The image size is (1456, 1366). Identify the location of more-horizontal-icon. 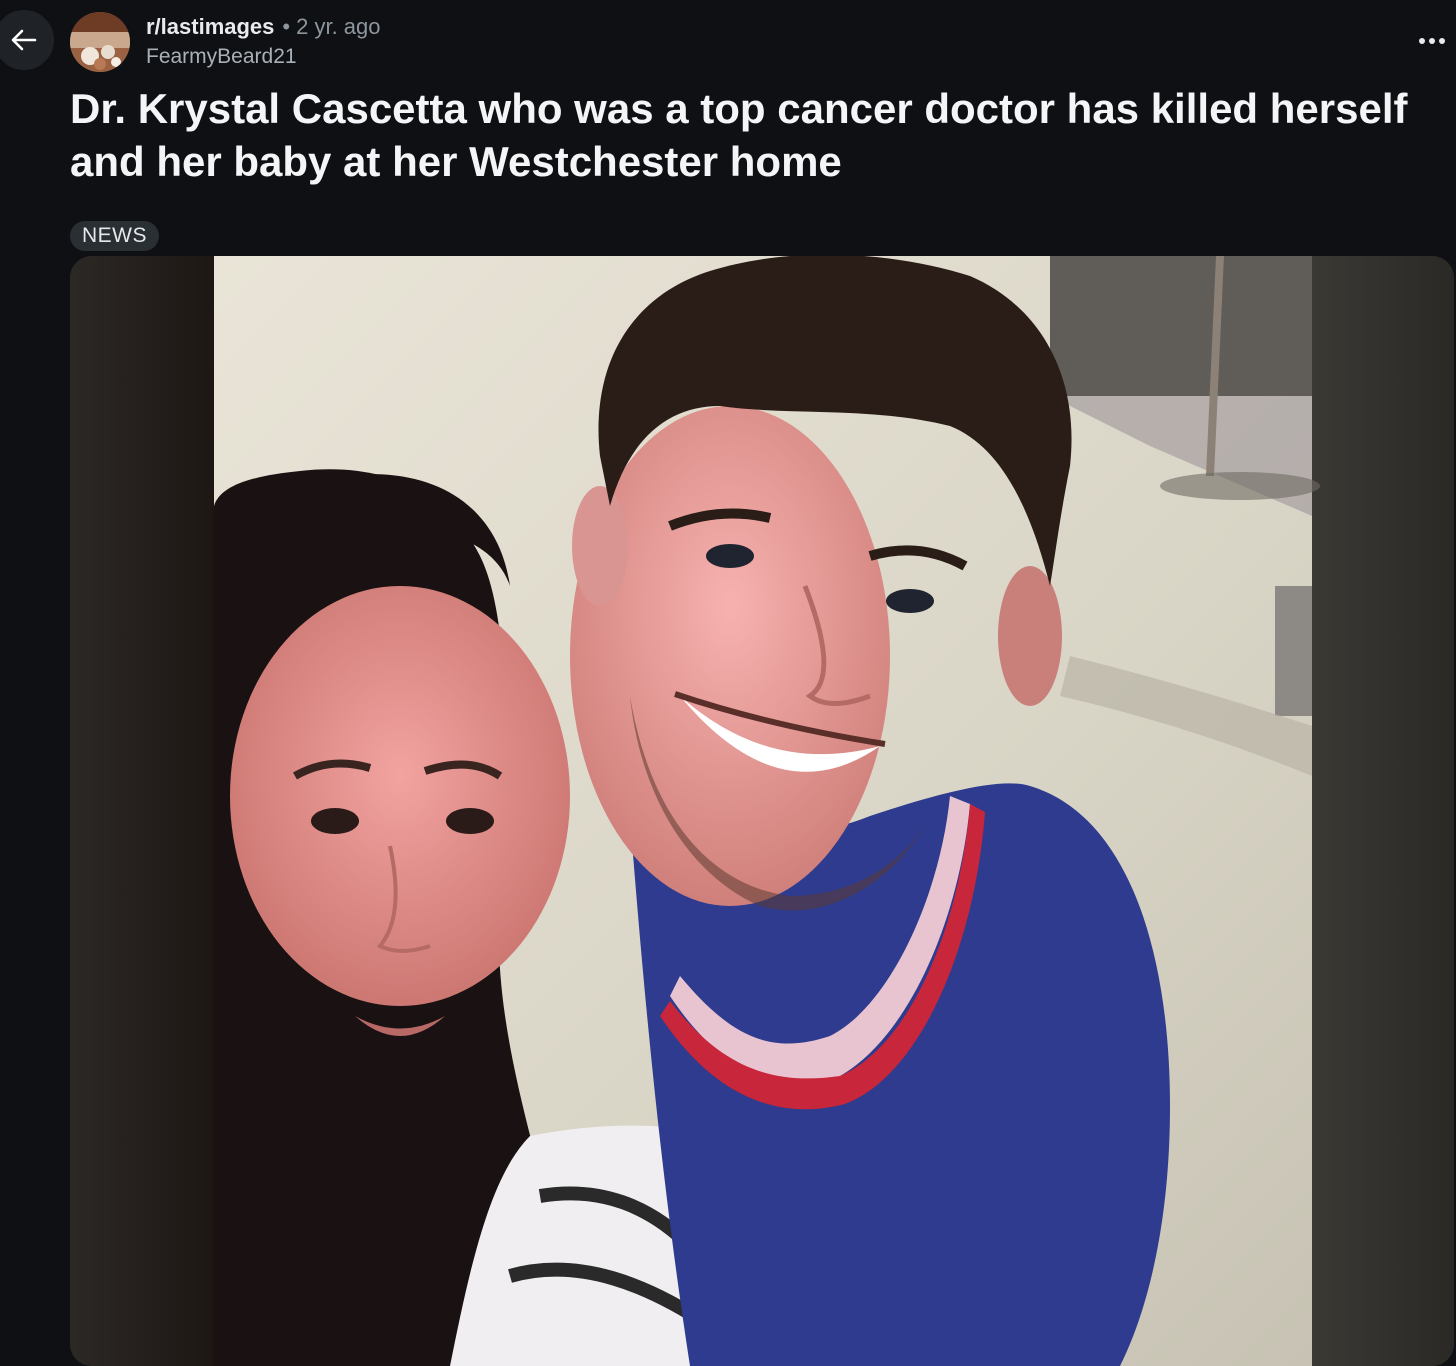
(1432, 41).